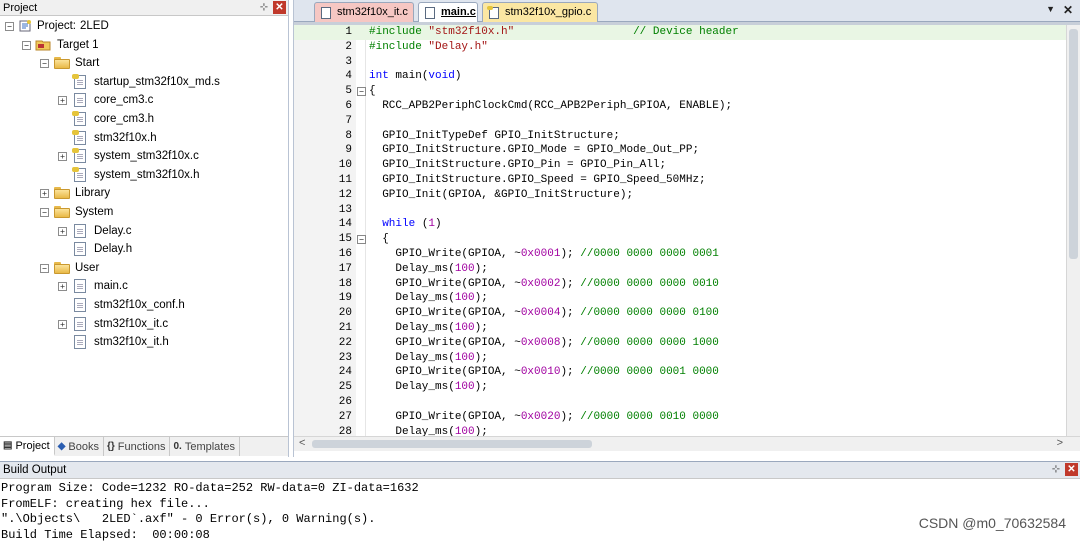 The image size is (1080, 543). I want to click on code-line: 19 Delay_ms(100);, so click(680, 298).